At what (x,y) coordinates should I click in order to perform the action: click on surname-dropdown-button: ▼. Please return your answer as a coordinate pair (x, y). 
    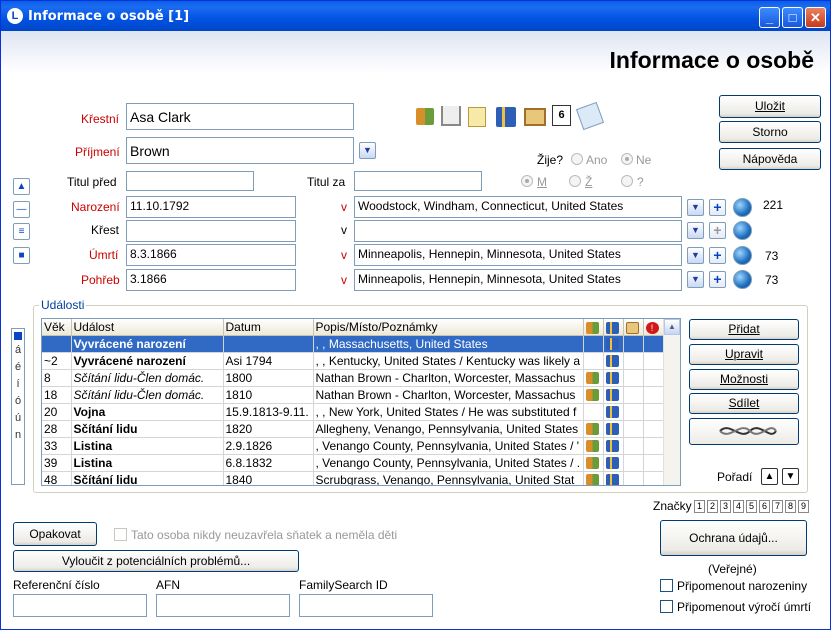
    Looking at the image, I should click on (367, 150).